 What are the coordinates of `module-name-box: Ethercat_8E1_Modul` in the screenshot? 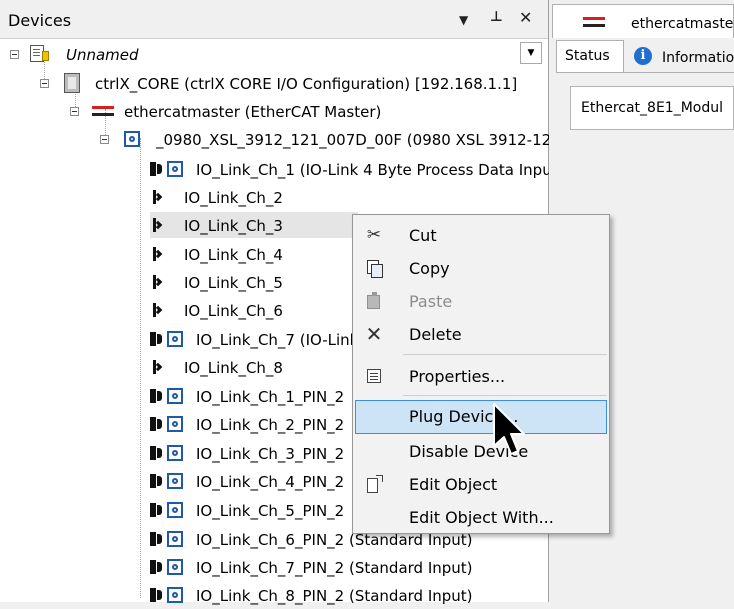 It's located at (652, 108).